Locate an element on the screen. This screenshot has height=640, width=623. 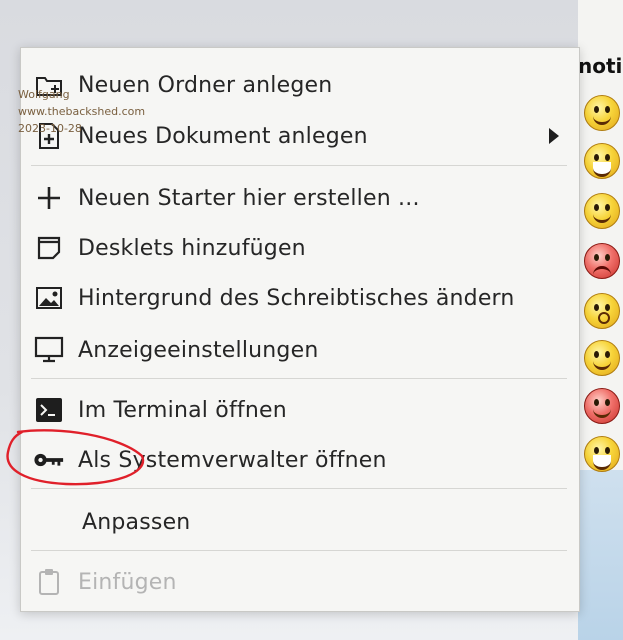
menu-item-open-terminal: Im Terminal öffnen is located at coordinates (300, 410).